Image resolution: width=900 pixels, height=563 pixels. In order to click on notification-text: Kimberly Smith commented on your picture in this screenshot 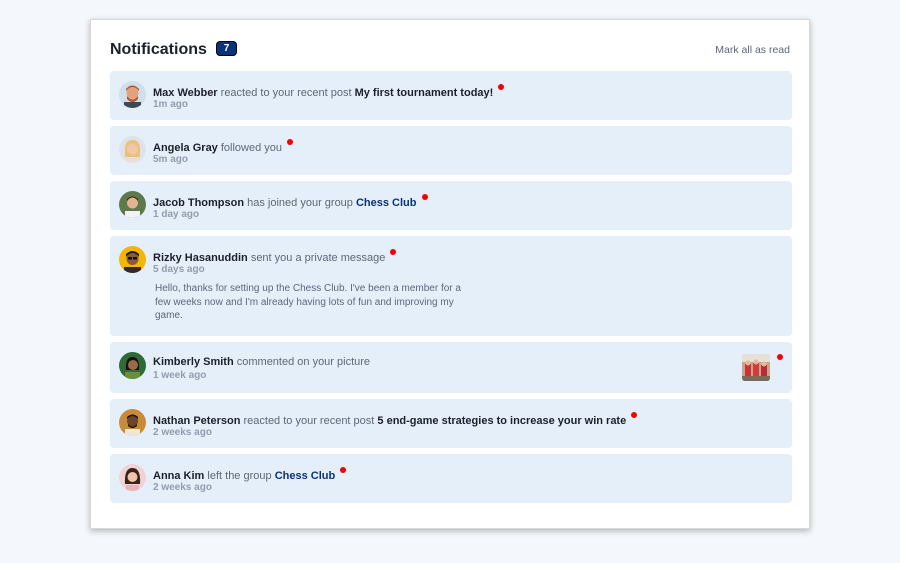, I will do `click(261, 362)`.